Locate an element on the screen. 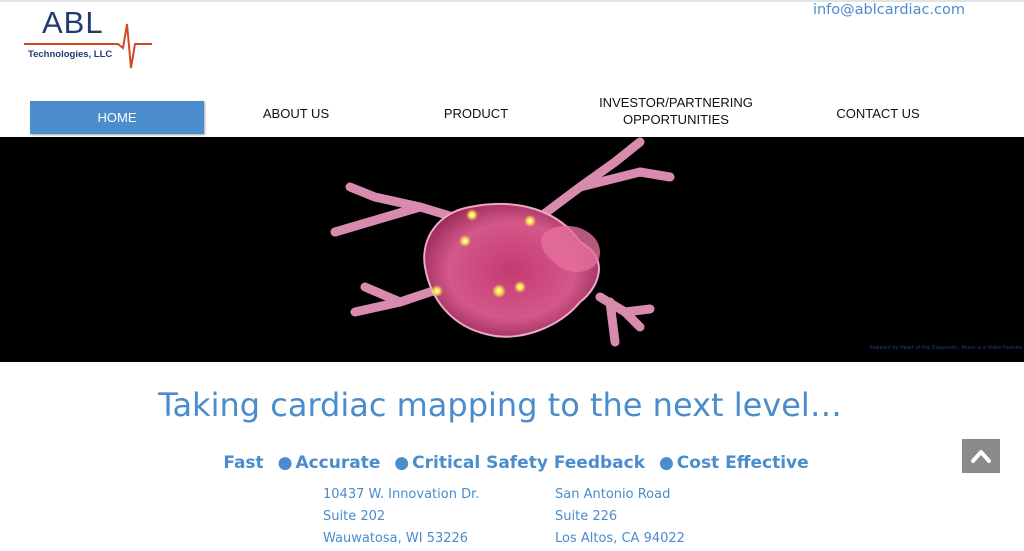 The image size is (1024, 551). contact-email-link: info@ablcardiac.com is located at coordinates (889, 10).